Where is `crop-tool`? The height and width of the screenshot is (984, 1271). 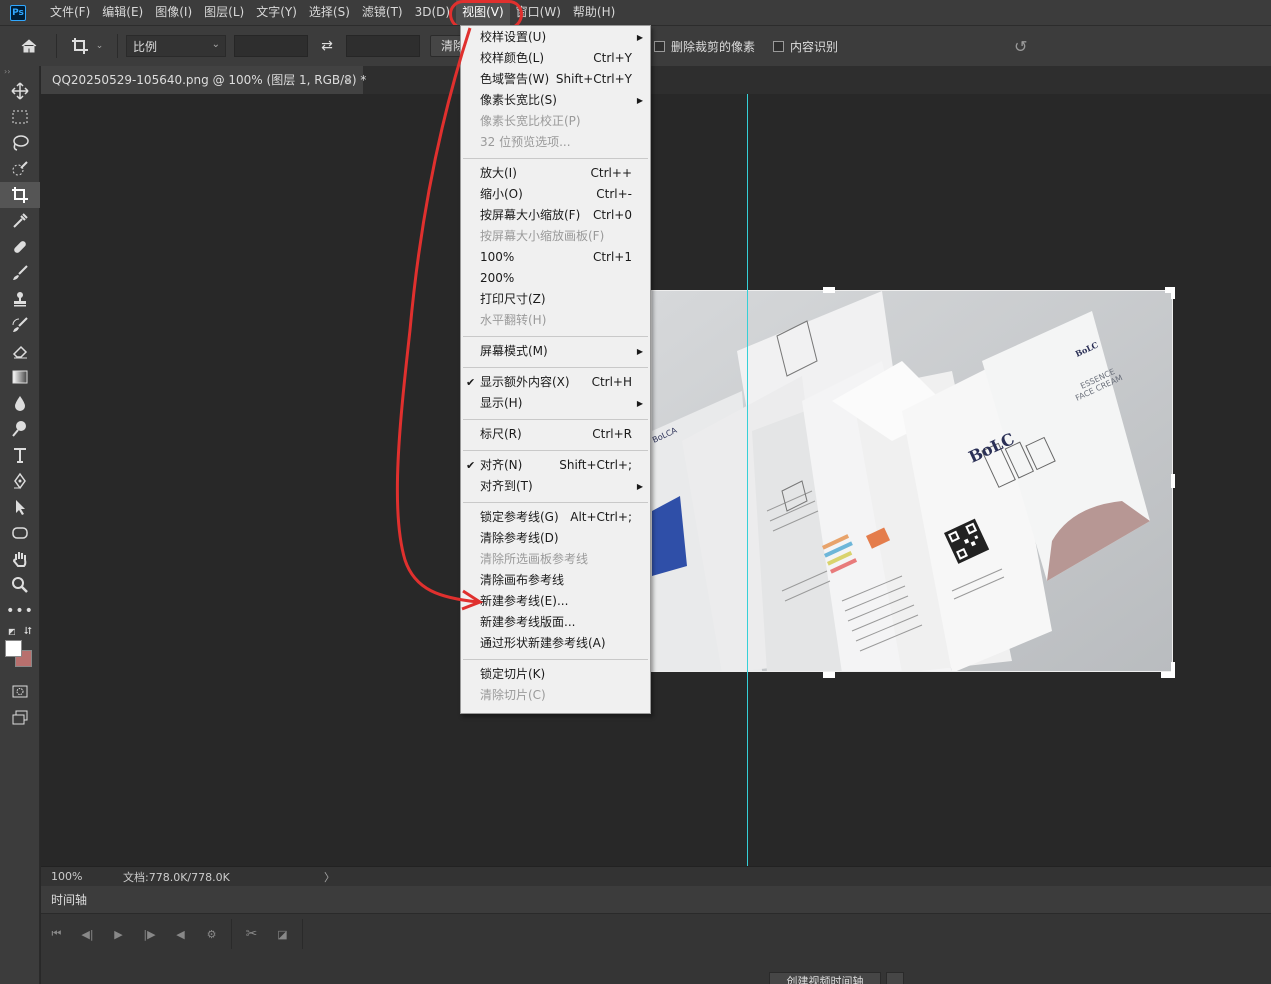
crop-tool is located at coordinates (20, 195).